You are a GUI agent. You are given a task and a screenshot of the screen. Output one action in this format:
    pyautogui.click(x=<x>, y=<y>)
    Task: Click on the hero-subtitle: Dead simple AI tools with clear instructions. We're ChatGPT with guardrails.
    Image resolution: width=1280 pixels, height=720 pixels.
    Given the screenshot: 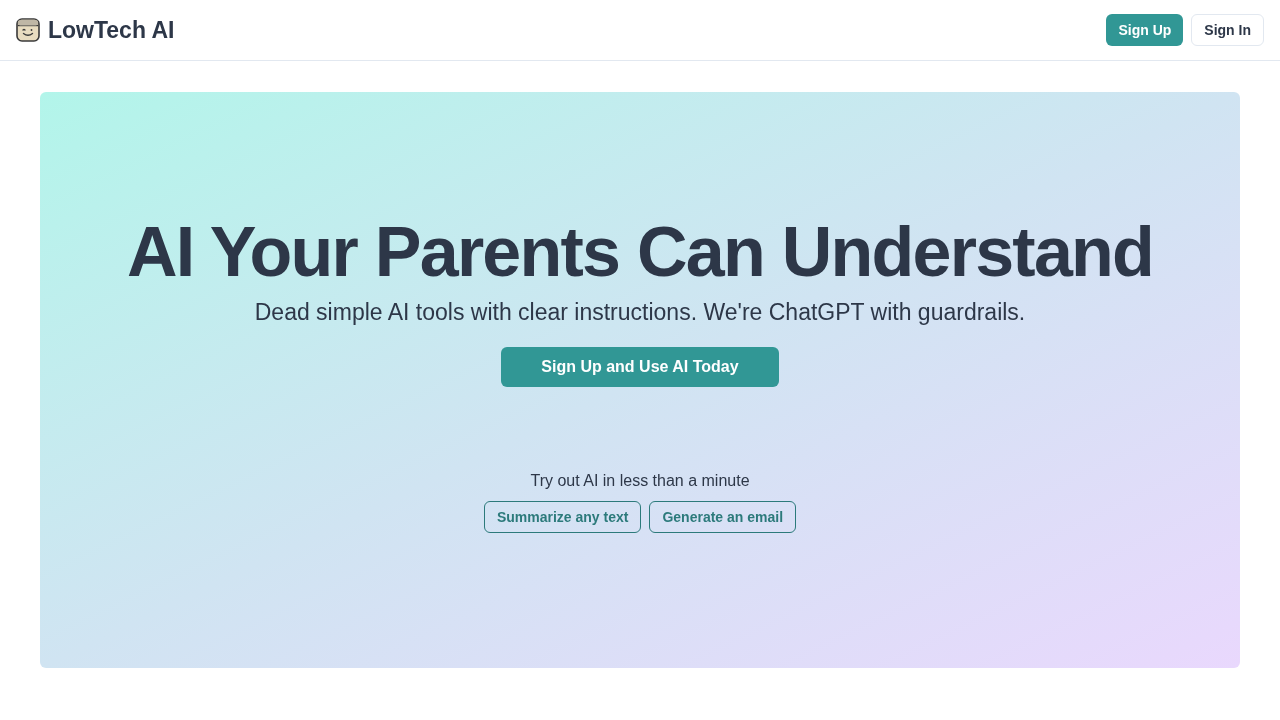 What is the action you would take?
    pyautogui.click(x=640, y=312)
    